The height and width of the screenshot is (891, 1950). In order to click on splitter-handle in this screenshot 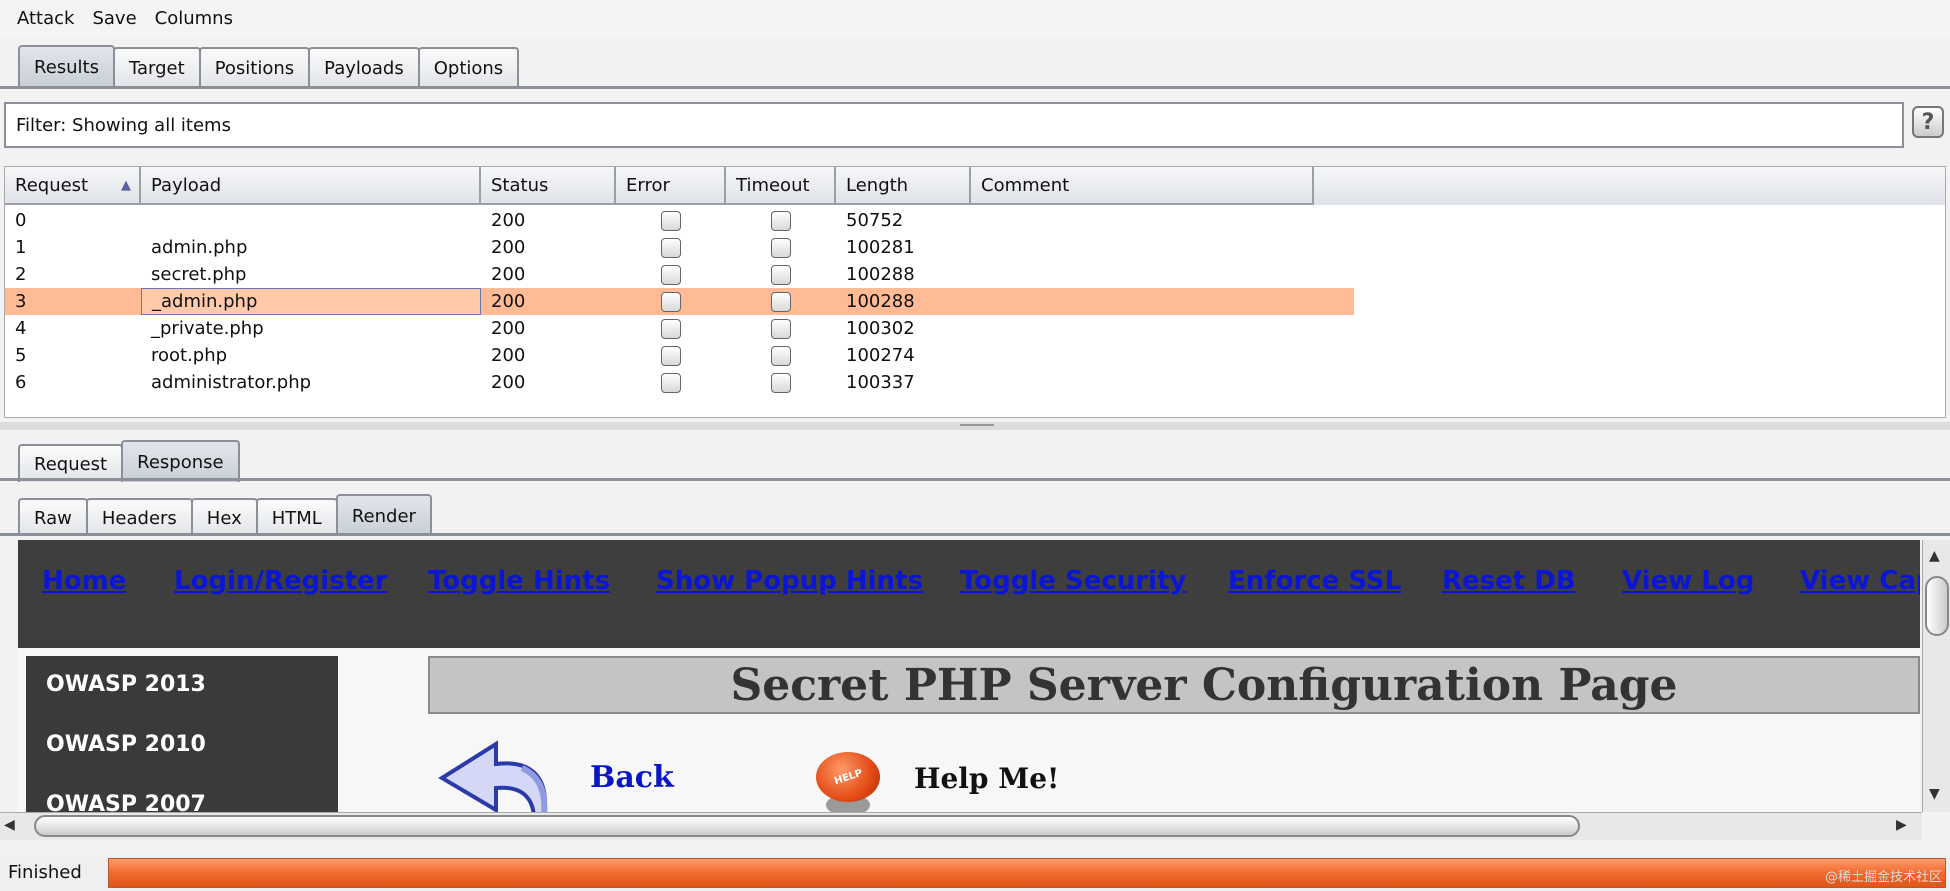, I will do `click(977, 426)`.